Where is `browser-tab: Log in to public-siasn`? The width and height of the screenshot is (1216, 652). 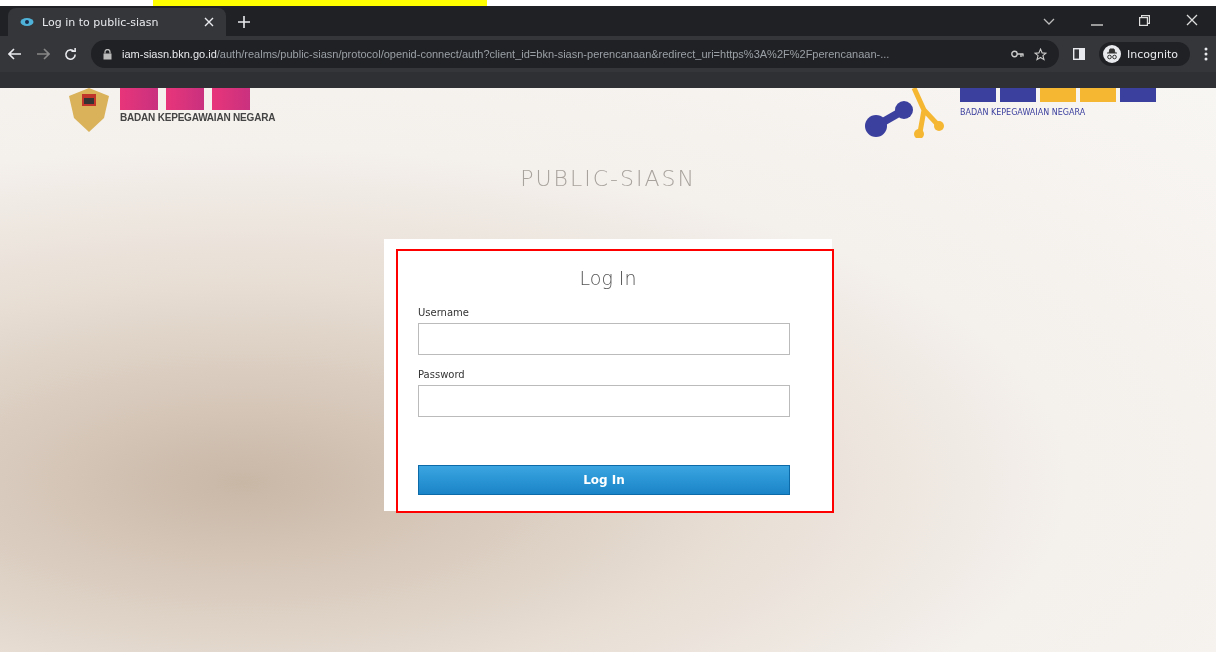
browser-tab: Log in to public-siasn is located at coordinates (117, 22).